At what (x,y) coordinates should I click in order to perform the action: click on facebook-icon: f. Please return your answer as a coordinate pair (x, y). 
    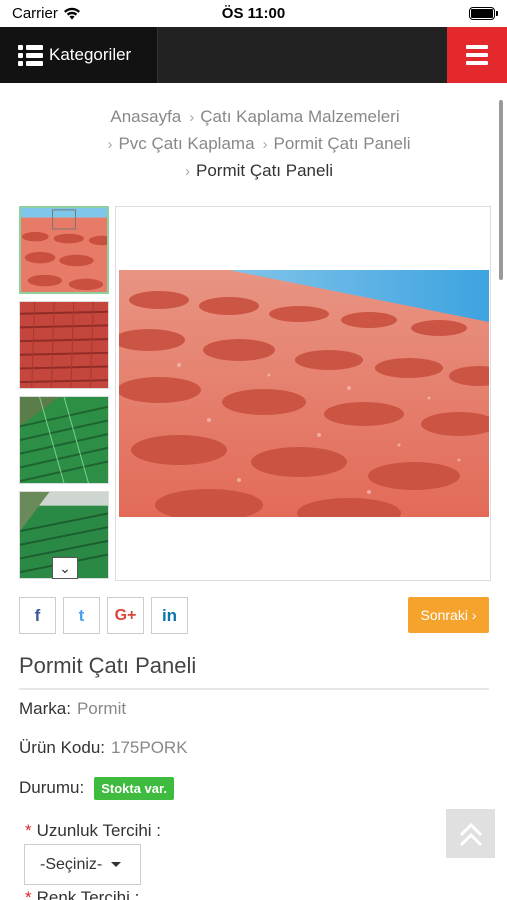
    Looking at the image, I should click on (37, 615).